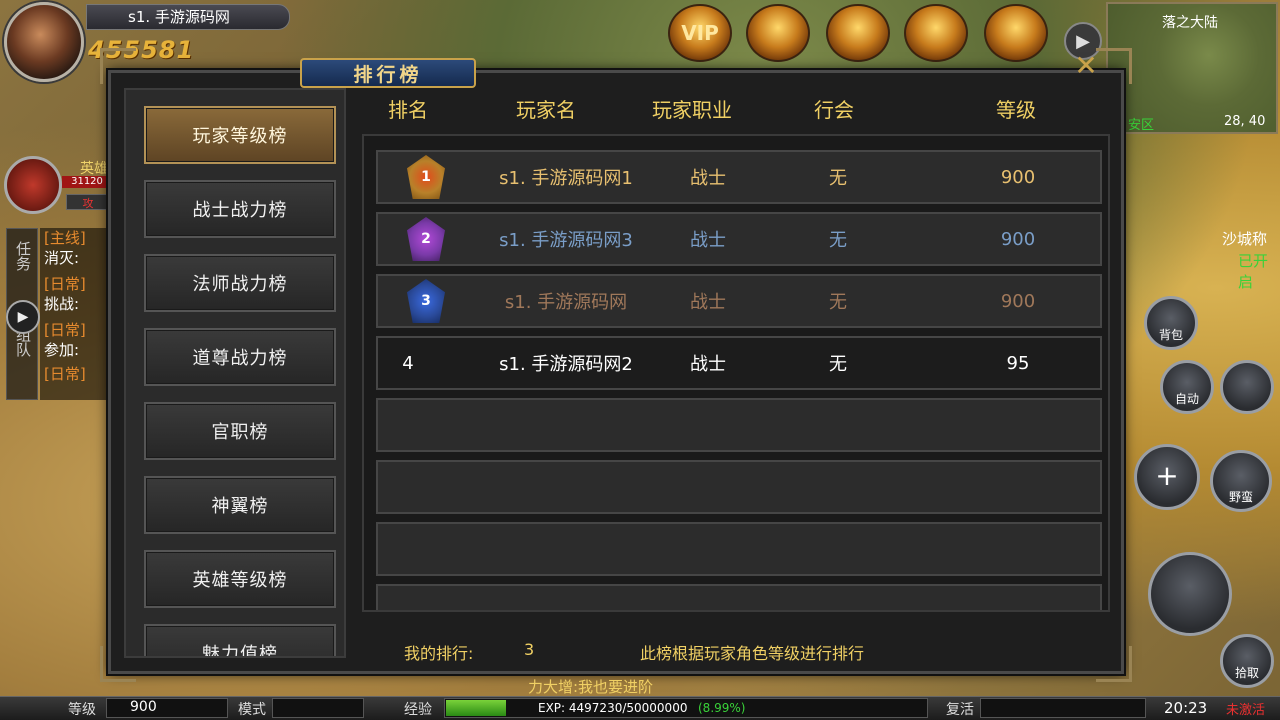  What do you see at coordinates (62, 350) in the screenshot?
I see `quest-text: 参加:` at bounding box center [62, 350].